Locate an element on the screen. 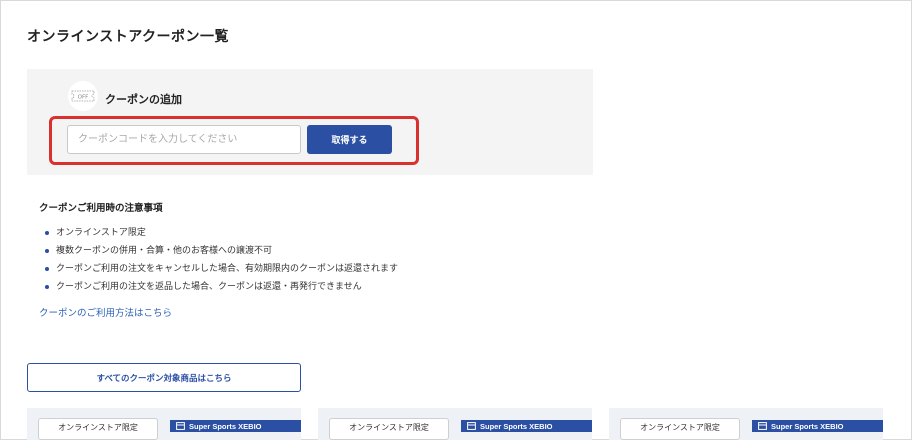 The height and width of the screenshot is (440, 912). coupon-icon-text: OFF is located at coordinates (83, 97).